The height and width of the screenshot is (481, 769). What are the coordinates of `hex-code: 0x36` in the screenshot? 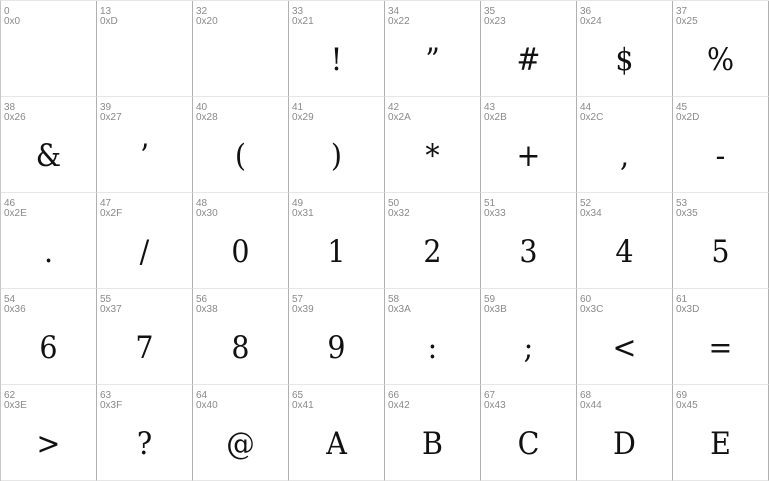 It's located at (15, 309).